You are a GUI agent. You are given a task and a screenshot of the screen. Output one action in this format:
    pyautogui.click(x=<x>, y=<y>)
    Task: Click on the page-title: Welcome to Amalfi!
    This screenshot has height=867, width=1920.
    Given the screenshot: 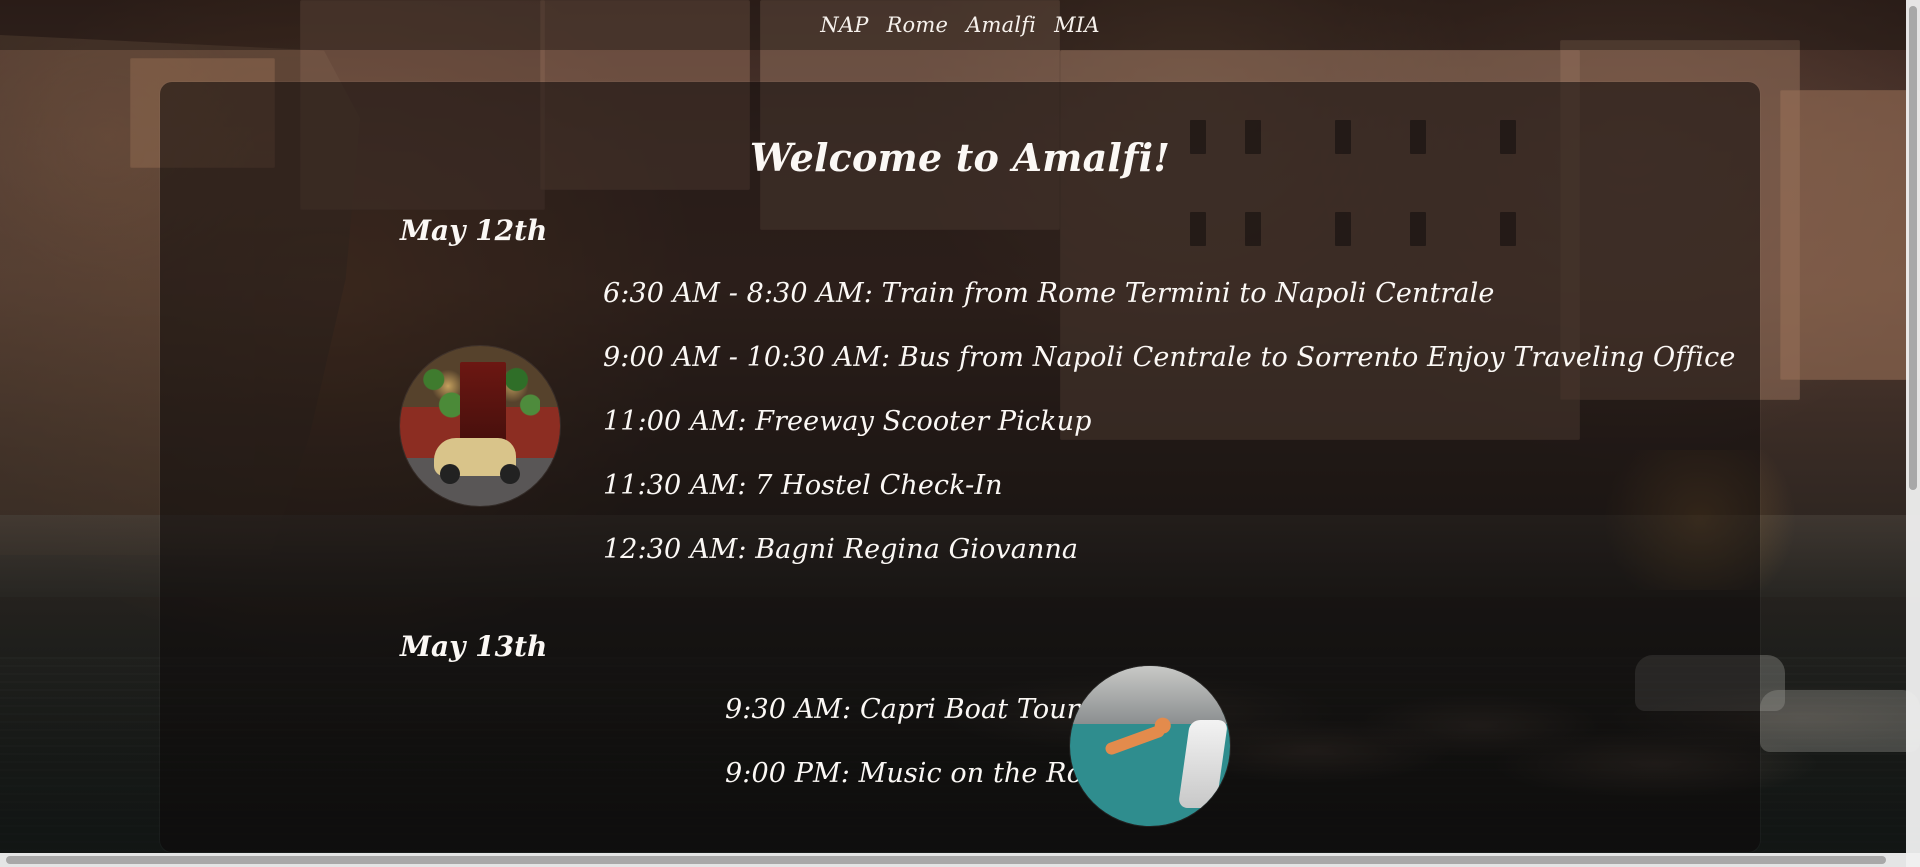 What is the action you would take?
    pyautogui.click(x=960, y=158)
    